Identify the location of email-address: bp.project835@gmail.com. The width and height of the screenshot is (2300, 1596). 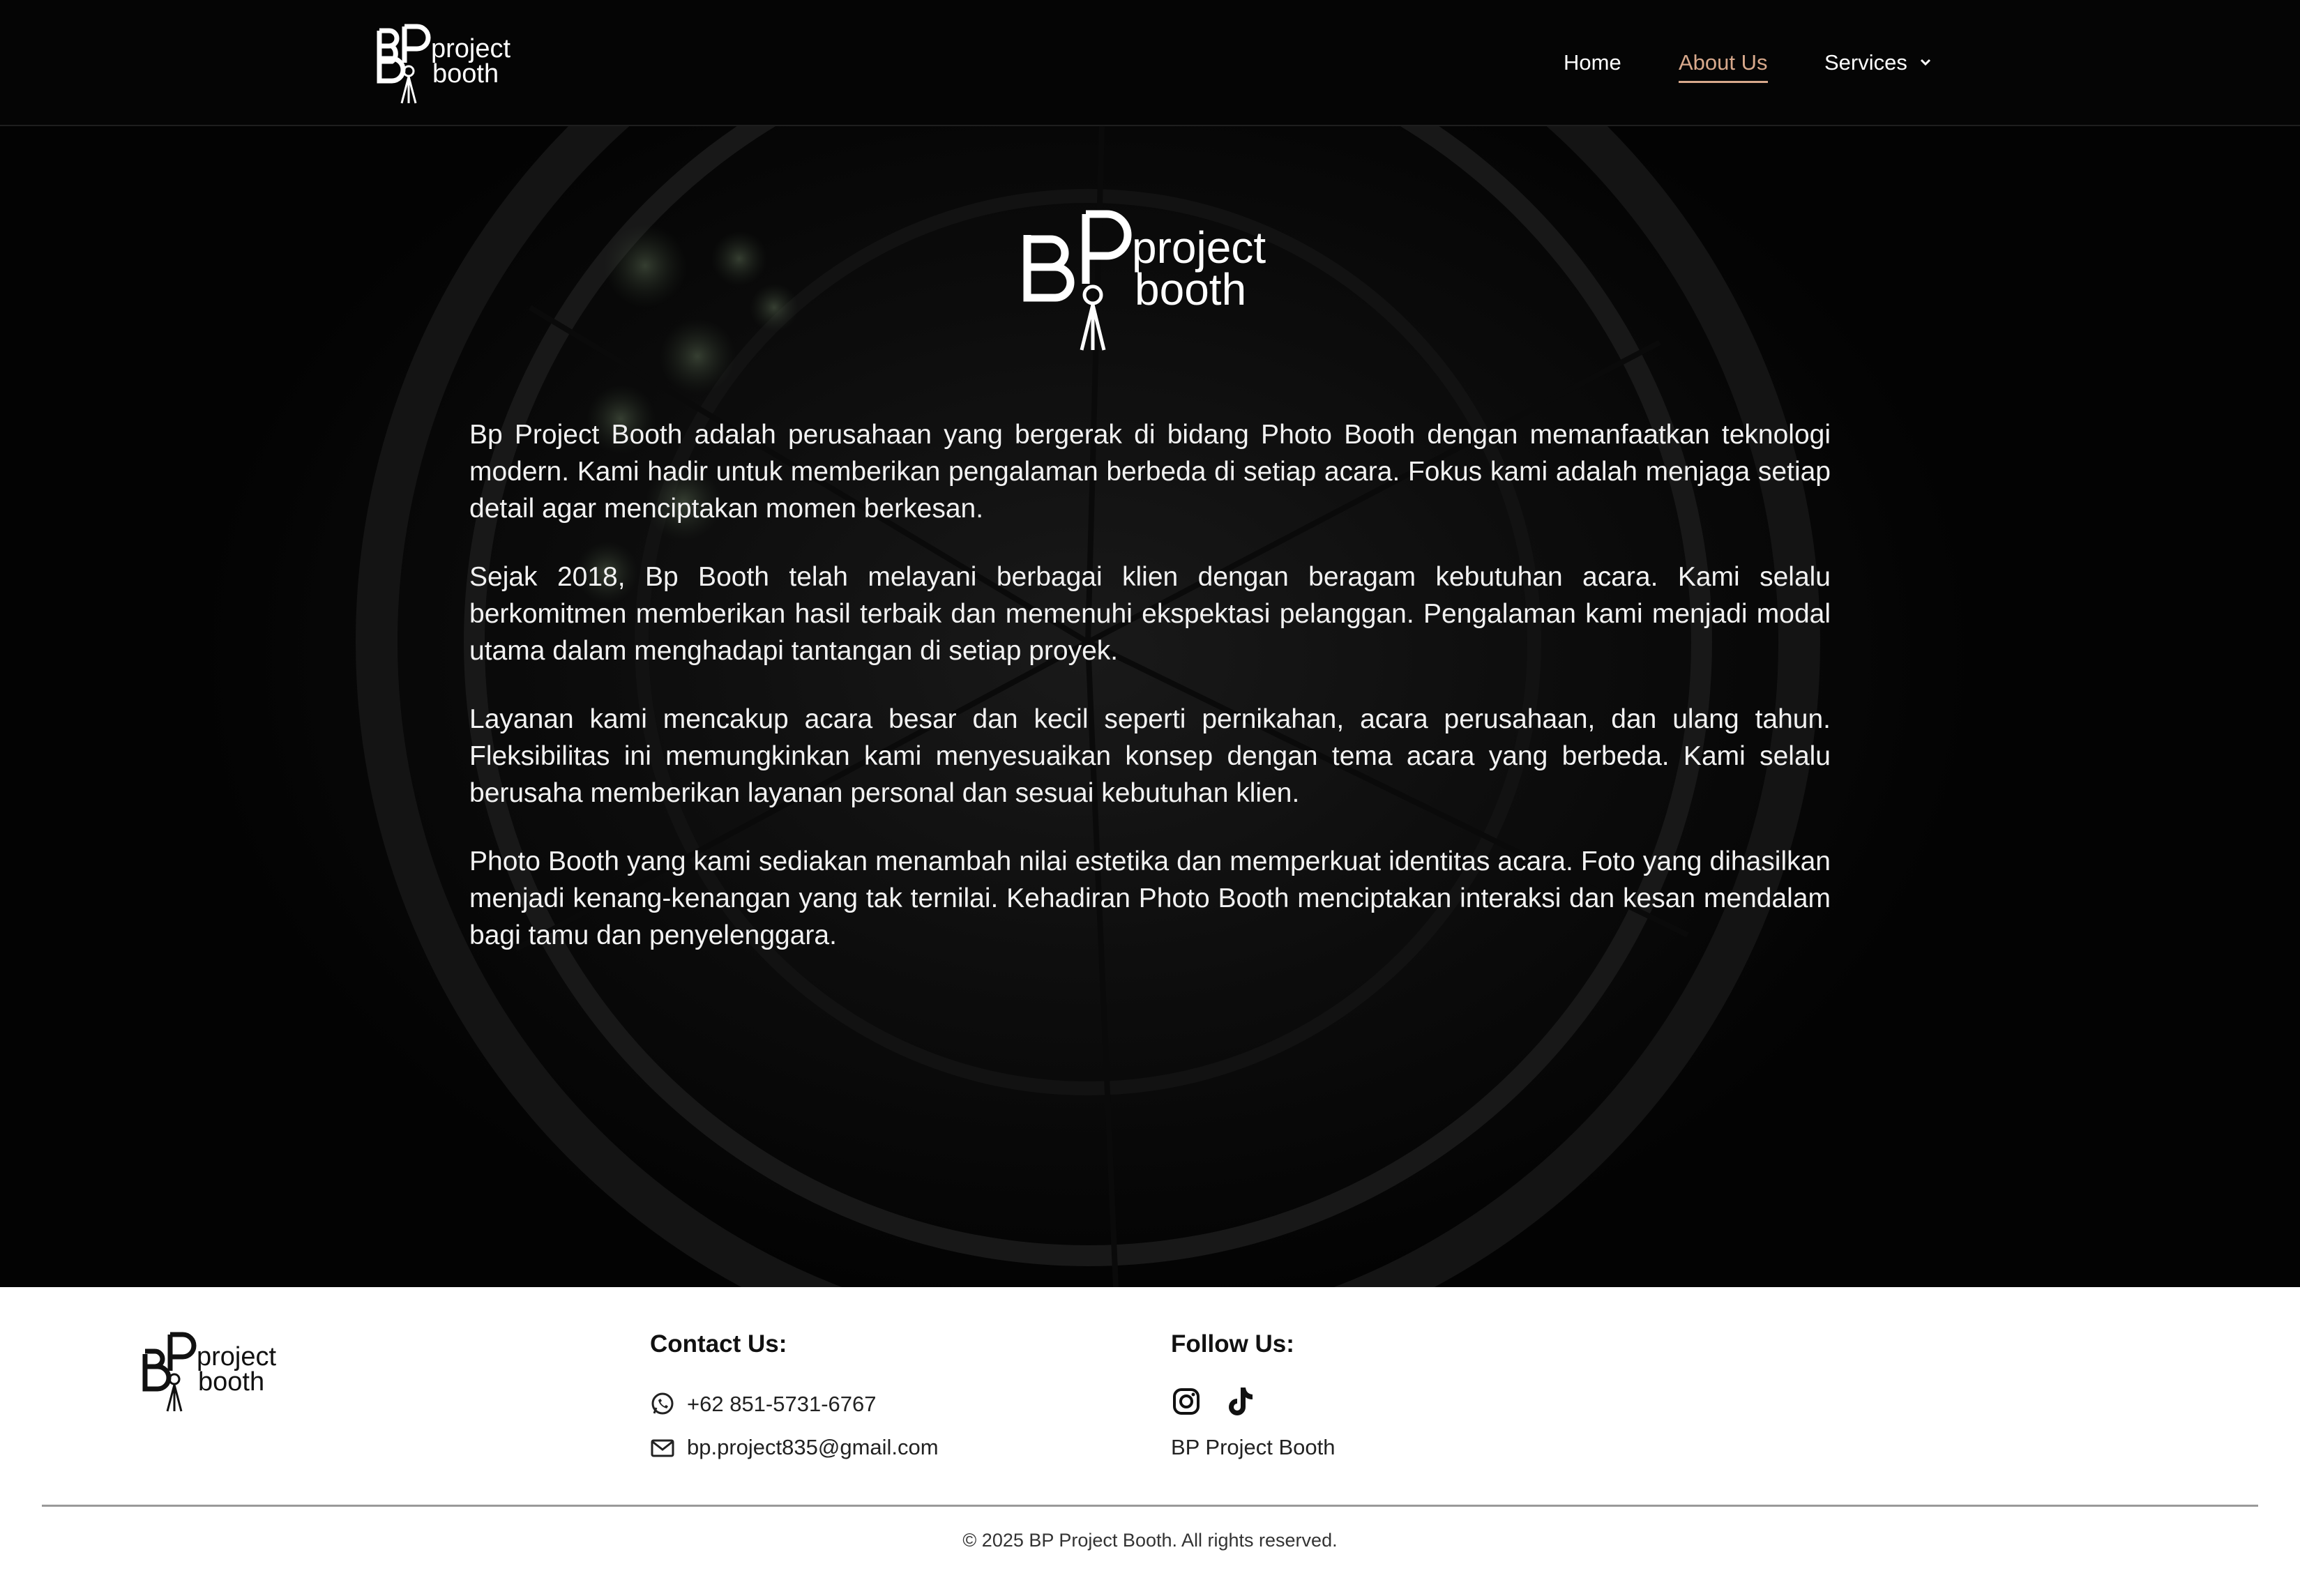
(813, 1447).